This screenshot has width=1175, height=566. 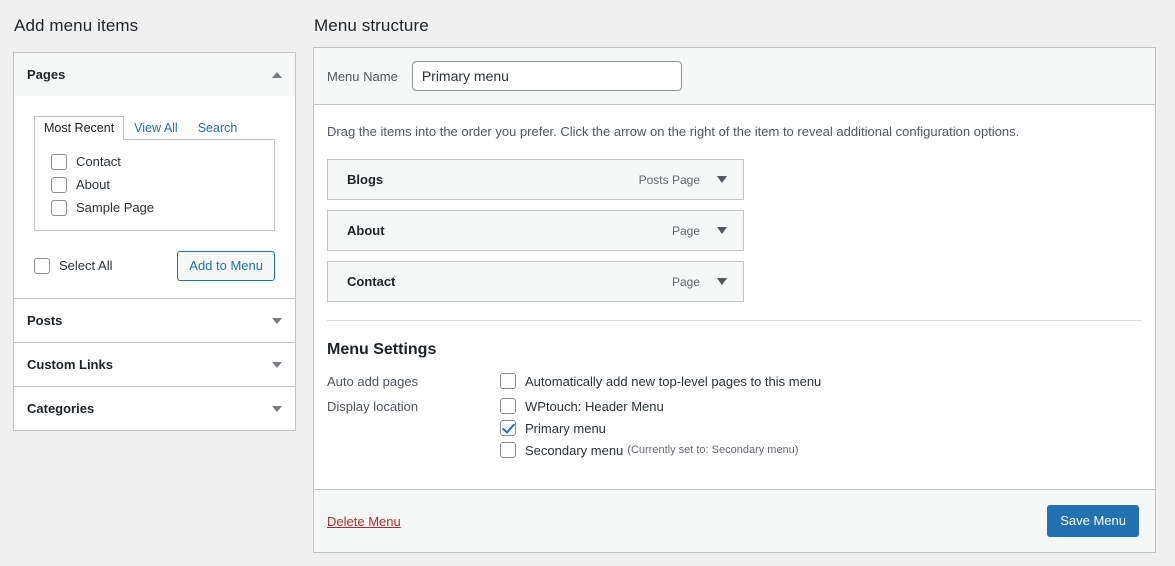 What do you see at coordinates (821, 406) in the screenshot?
I see `option-wptouch-header-menu: WPtouch: Header Menu` at bounding box center [821, 406].